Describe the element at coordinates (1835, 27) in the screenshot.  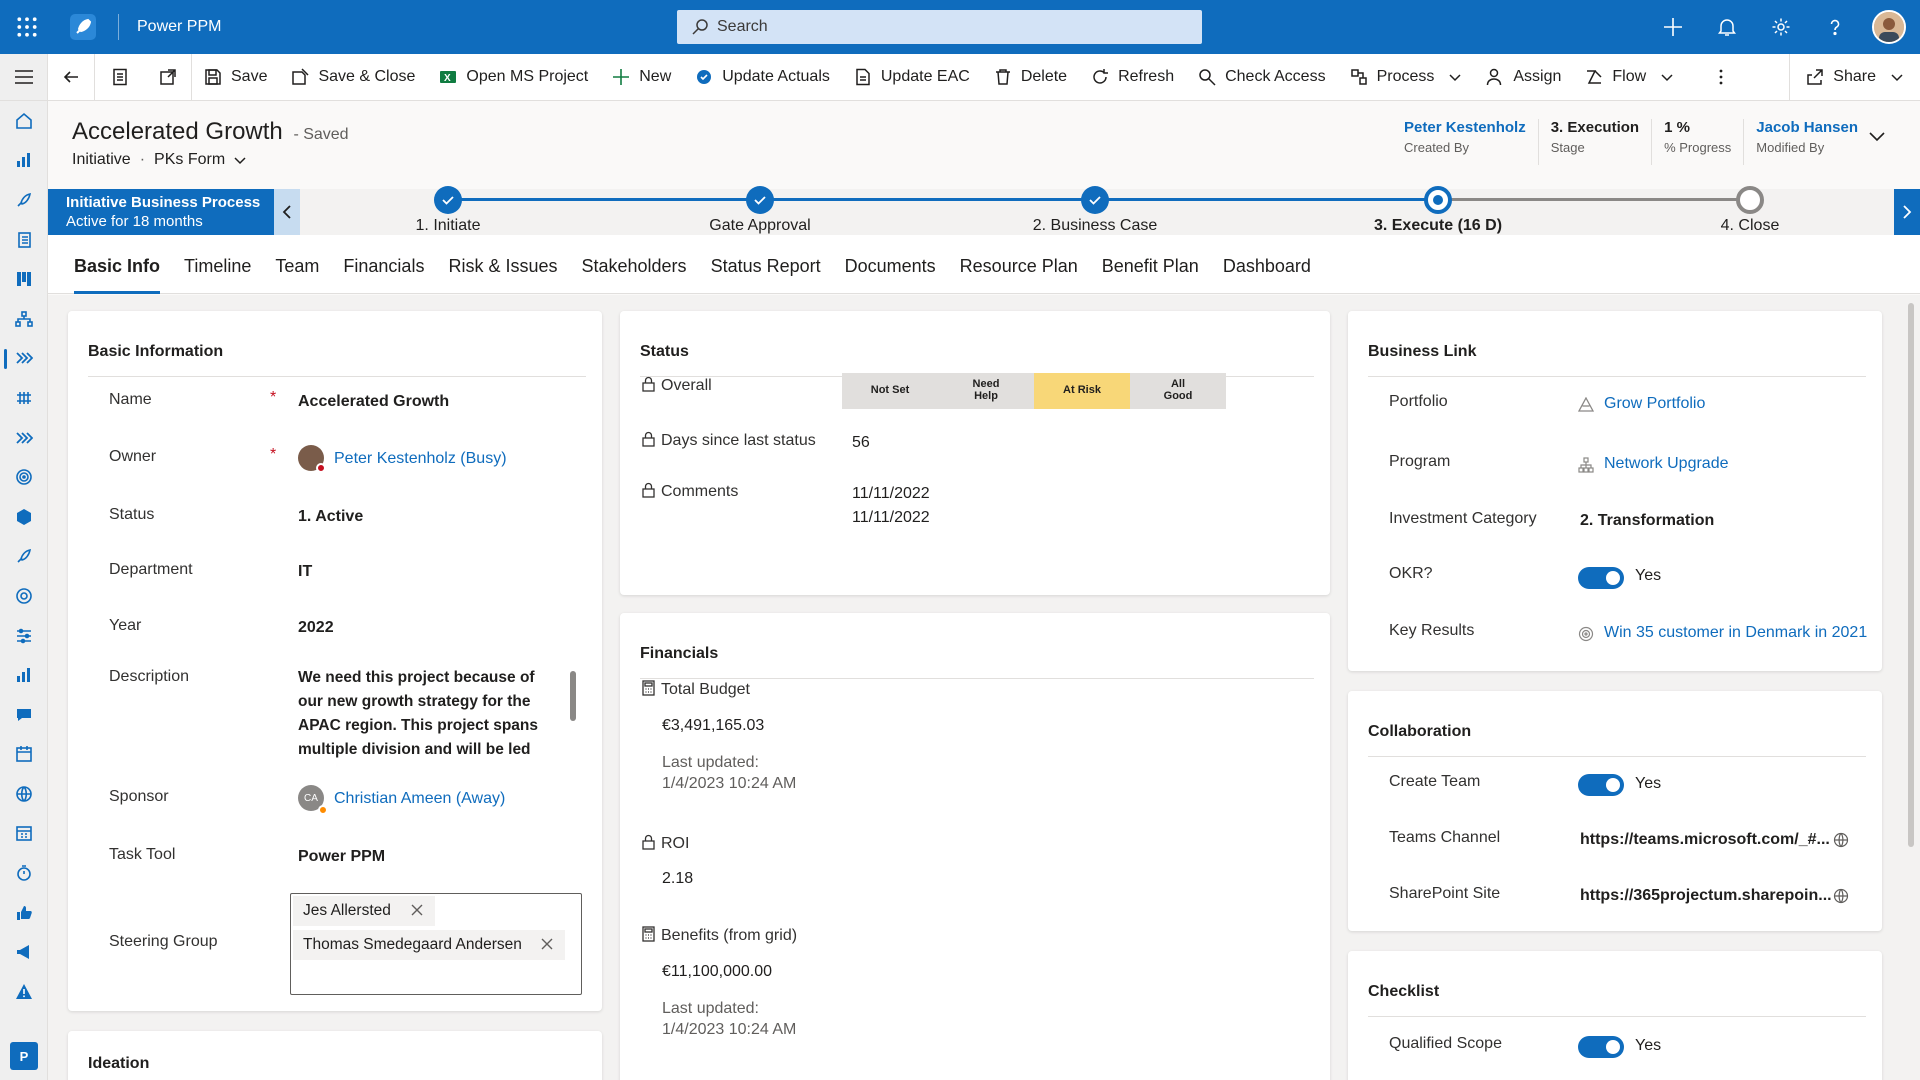
I see `help-icon` at that location.